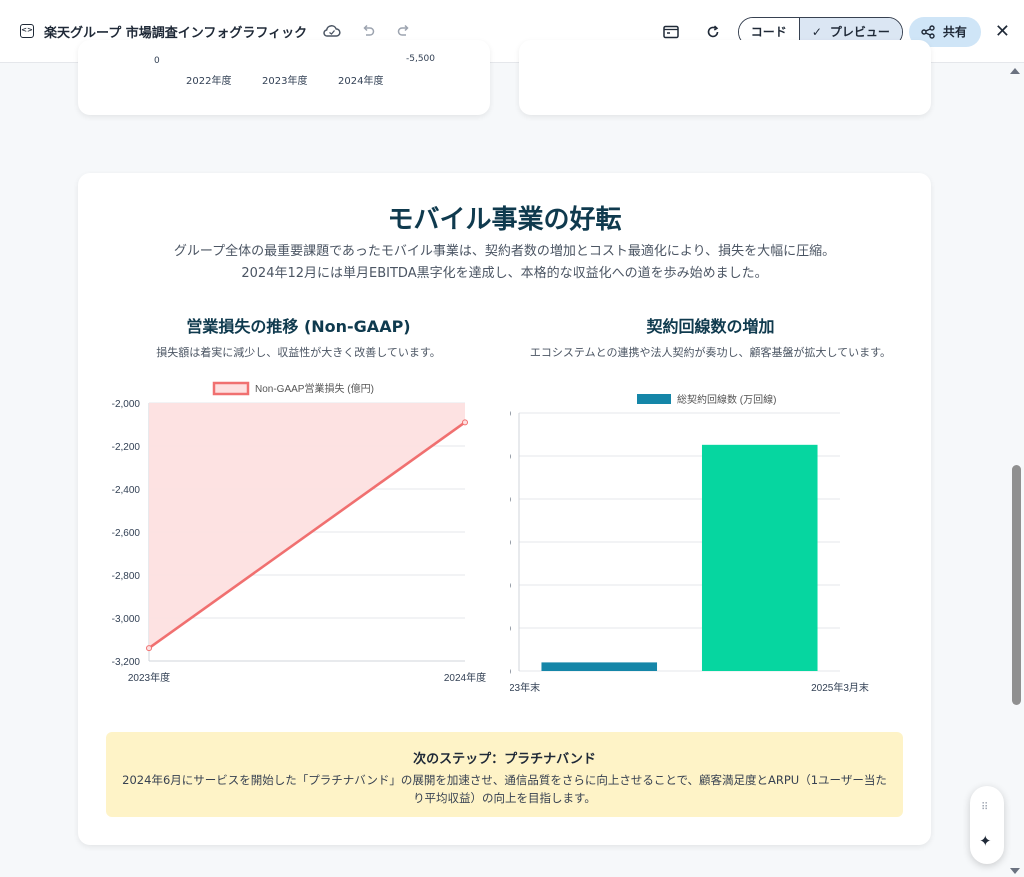 The height and width of the screenshot is (877, 1024). What do you see at coordinates (1002, 31) in the screenshot?
I see `close-icon: ✕` at bounding box center [1002, 31].